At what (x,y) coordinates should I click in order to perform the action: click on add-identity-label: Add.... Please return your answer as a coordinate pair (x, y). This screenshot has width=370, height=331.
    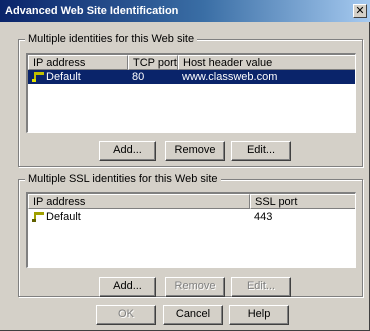
    Looking at the image, I should click on (127, 150).